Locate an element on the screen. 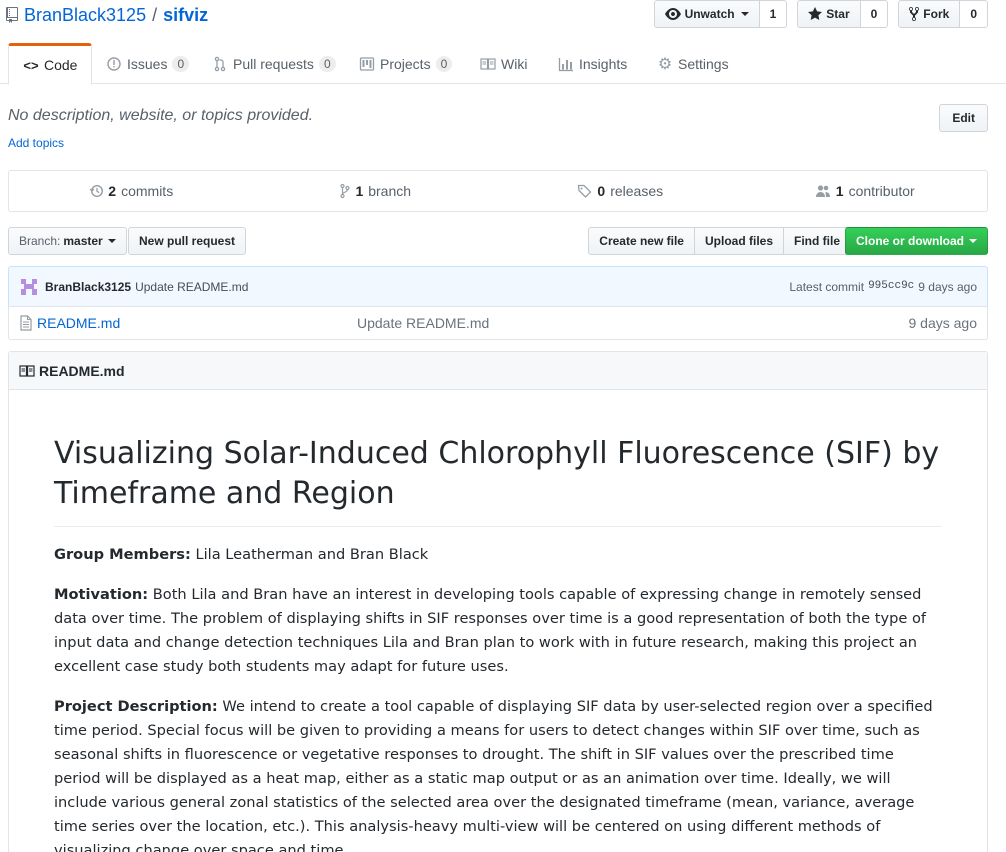  file-commit-message-link: Update README.md is located at coordinates (423, 323).